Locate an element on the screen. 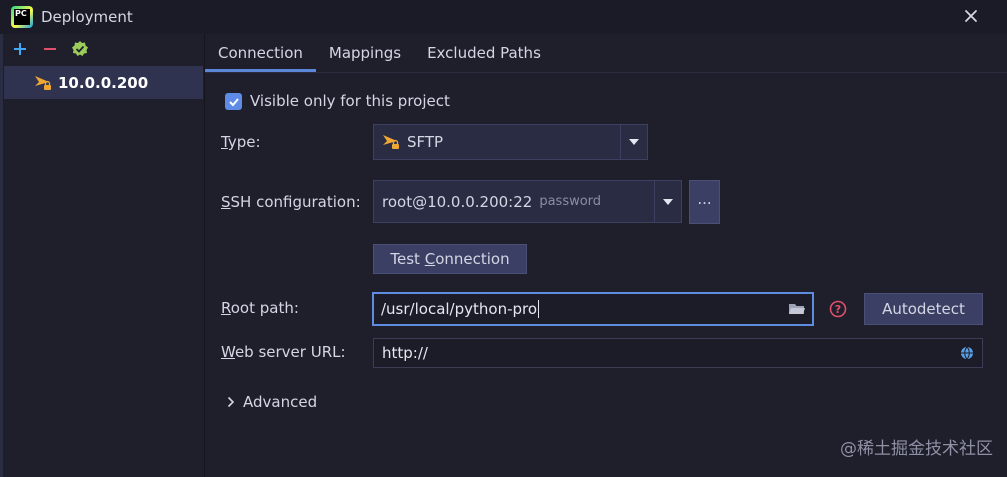 This screenshot has width=1007, height=477. ssh-dropdown-arrow is located at coordinates (667, 201).